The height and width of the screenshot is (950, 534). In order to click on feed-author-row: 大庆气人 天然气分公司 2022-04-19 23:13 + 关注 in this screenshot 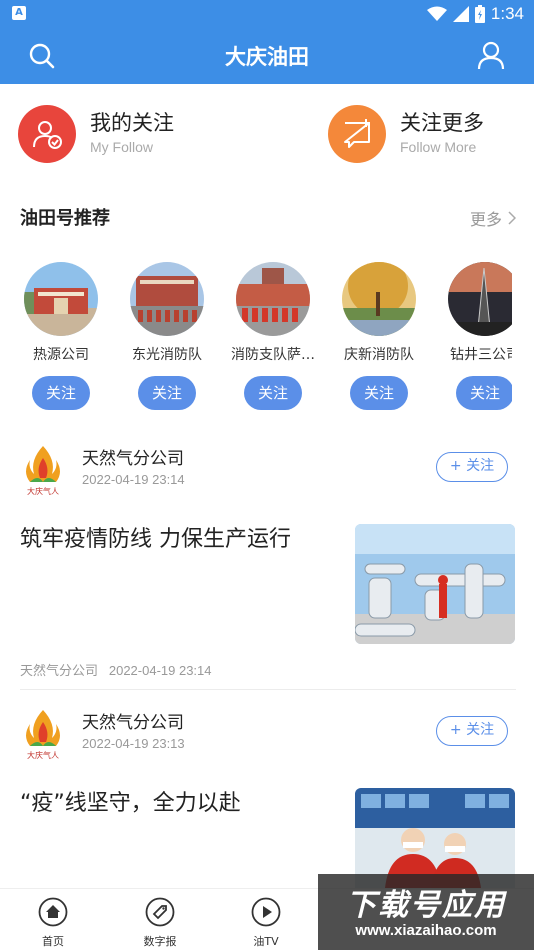, I will do `click(267, 734)`.